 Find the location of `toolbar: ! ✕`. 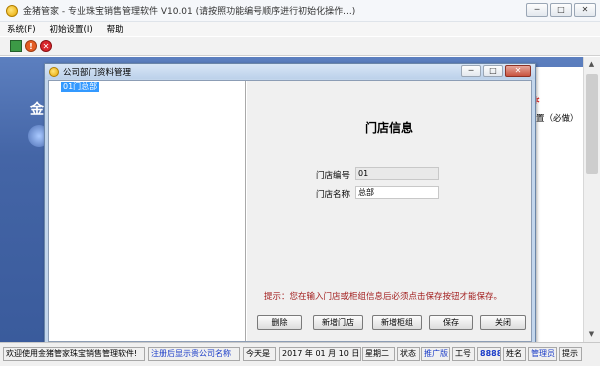

toolbar: ! ✕ is located at coordinates (300, 46).